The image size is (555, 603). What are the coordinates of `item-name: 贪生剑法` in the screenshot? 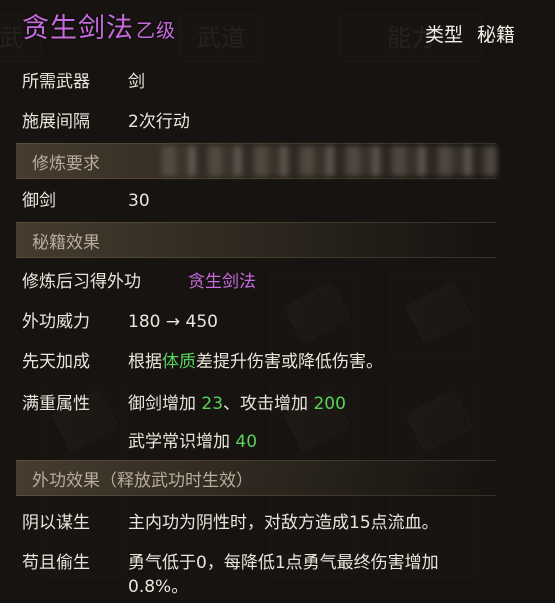 It's located at (78, 28).